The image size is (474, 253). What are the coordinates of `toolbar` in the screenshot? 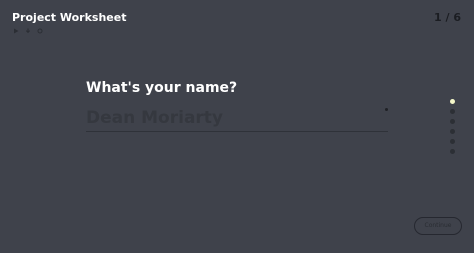 It's located at (28, 31).